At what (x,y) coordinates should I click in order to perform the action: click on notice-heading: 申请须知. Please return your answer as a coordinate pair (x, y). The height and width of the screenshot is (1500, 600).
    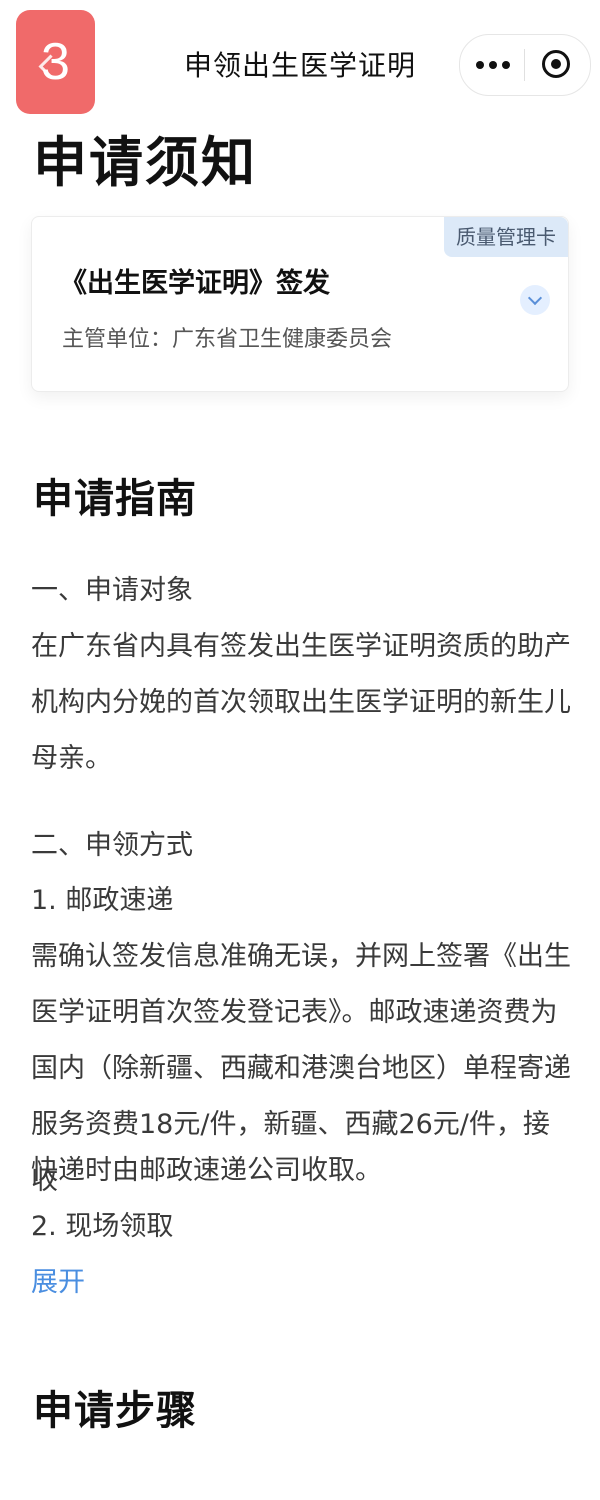
    Looking at the image, I should click on (145, 162).